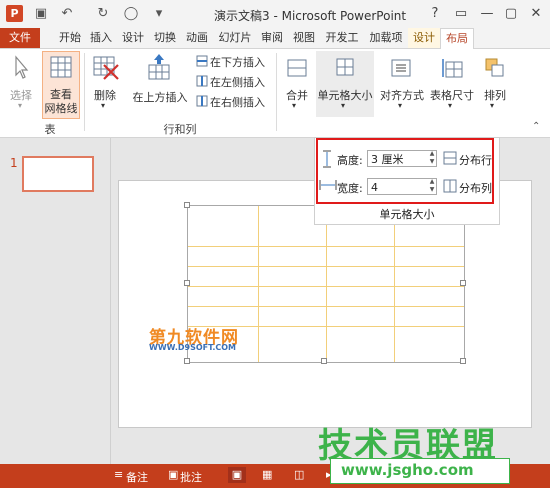 The image size is (550, 488). I want to click on tab-table-layout: 布局, so click(457, 39).